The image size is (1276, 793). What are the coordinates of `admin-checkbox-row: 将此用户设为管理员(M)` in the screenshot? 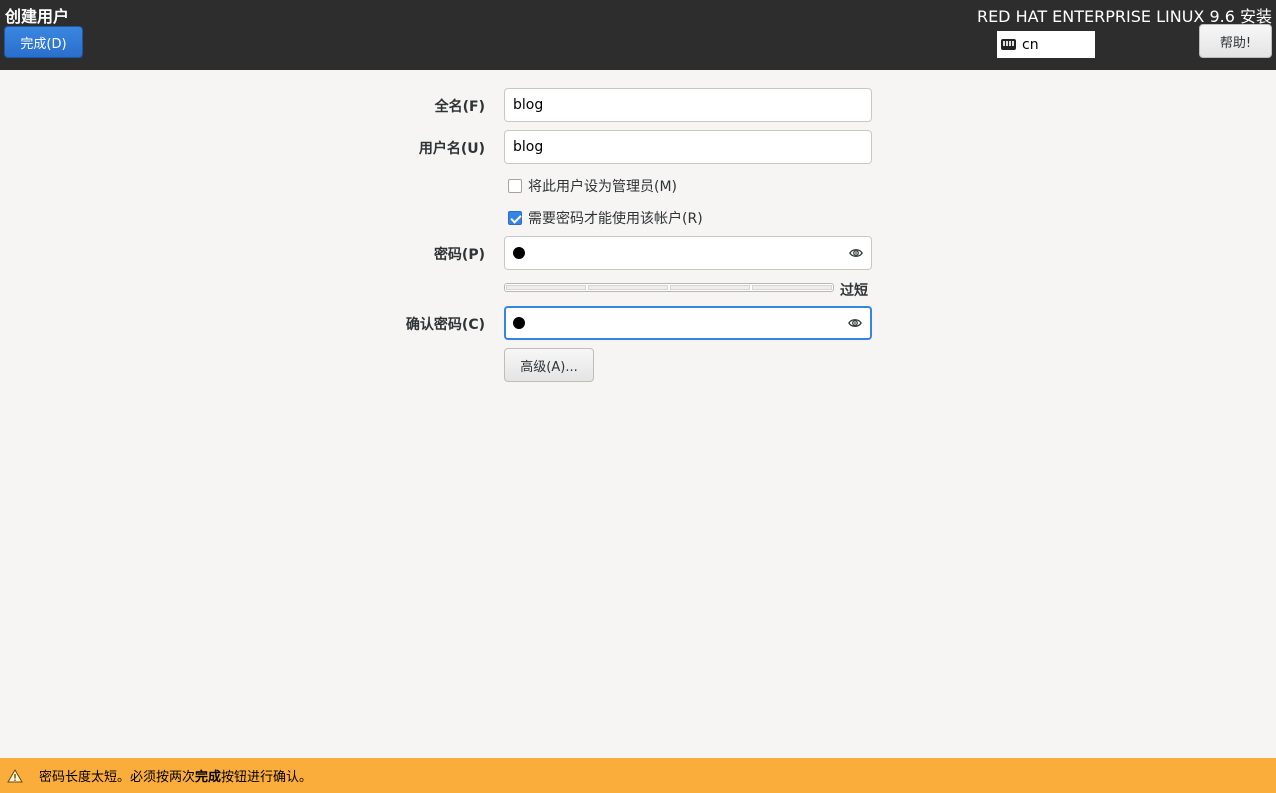 It's located at (592, 186).